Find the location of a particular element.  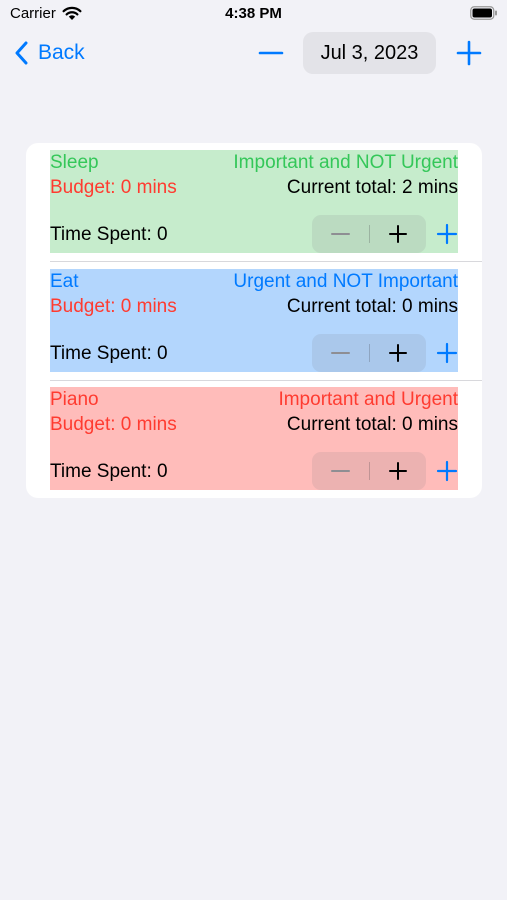

nav-bar: Back Jul 3, 2023 is located at coordinates (253, 53).